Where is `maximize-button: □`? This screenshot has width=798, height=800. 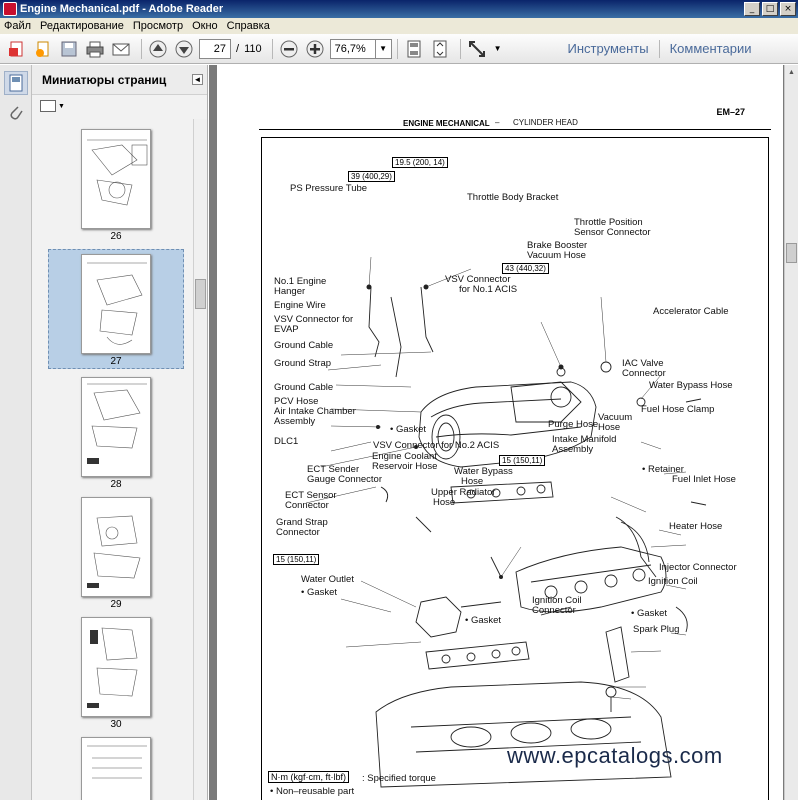
maximize-button: □ is located at coordinates (770, 9).